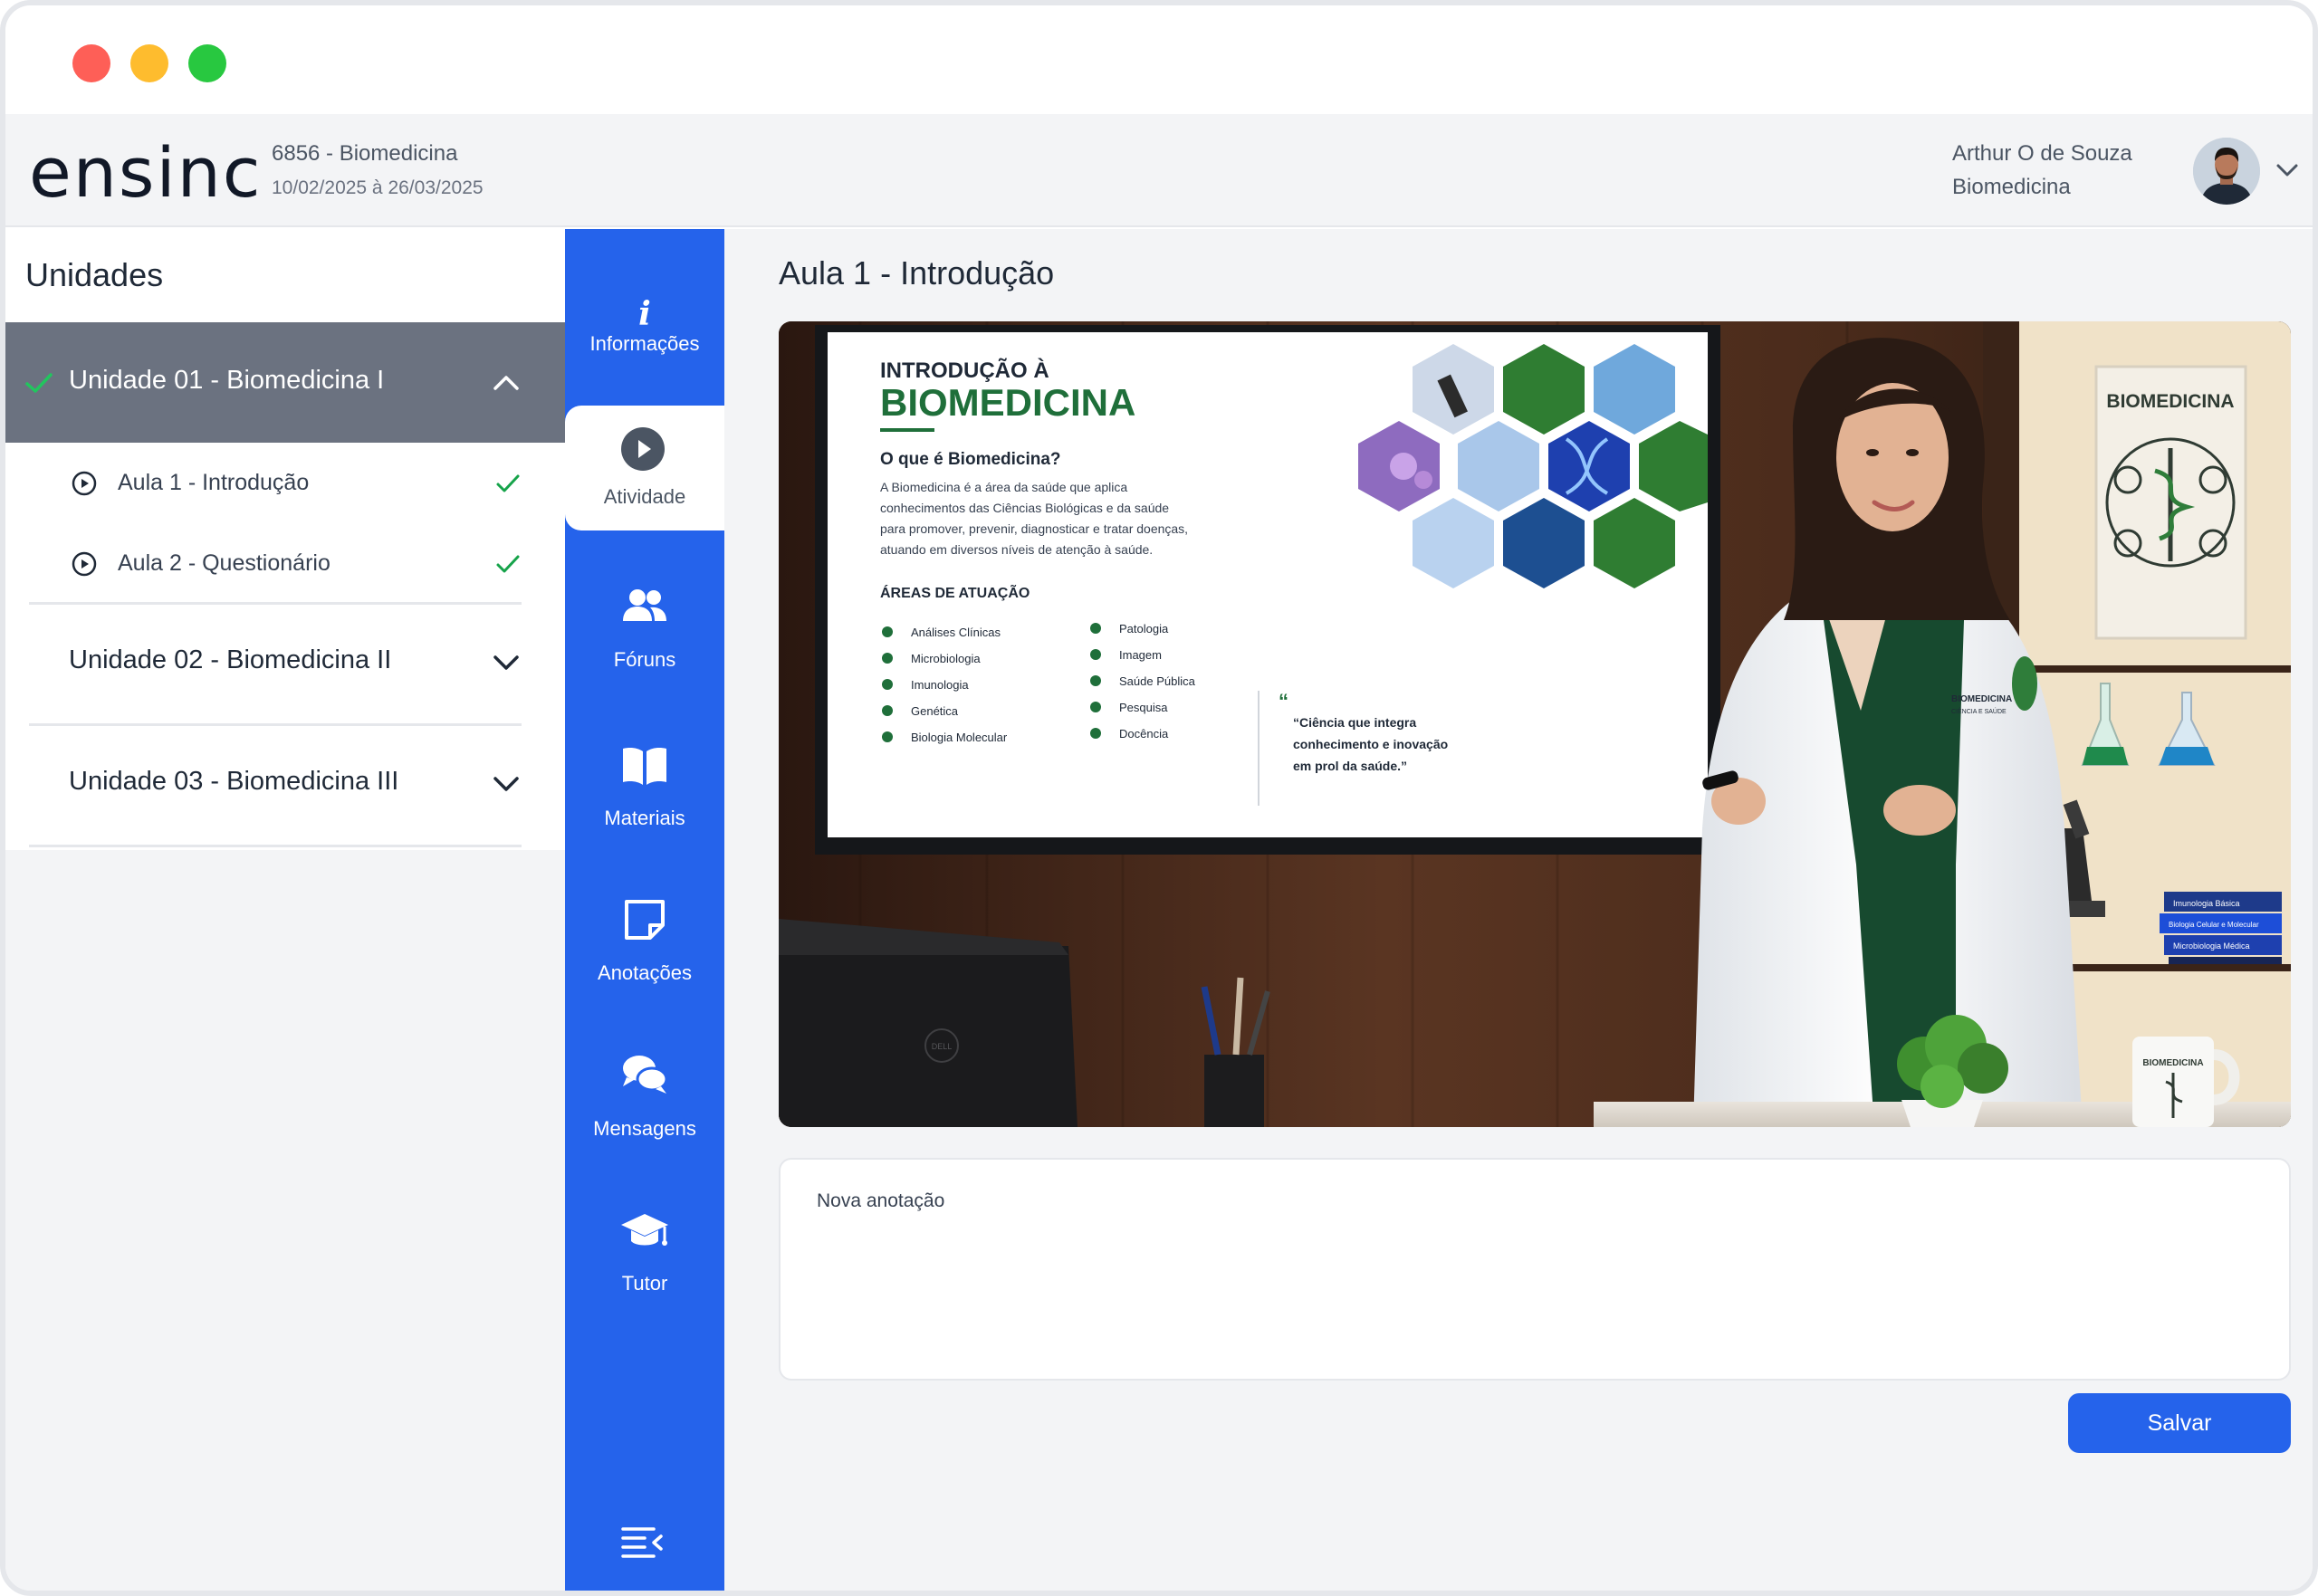 The image size is (2318, 1596). Describe the element at coordinates (917, 272) in the screenshot. I see `page-title: Aula 1 - Introdução` at that location.